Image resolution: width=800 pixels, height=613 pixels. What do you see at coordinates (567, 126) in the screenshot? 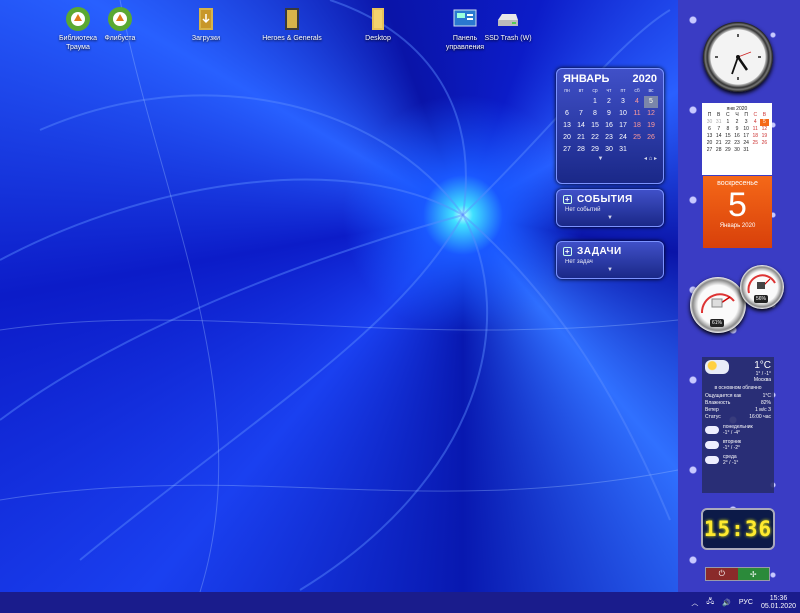
I see `calendar-day: 13` at bounding box center [567, 126].